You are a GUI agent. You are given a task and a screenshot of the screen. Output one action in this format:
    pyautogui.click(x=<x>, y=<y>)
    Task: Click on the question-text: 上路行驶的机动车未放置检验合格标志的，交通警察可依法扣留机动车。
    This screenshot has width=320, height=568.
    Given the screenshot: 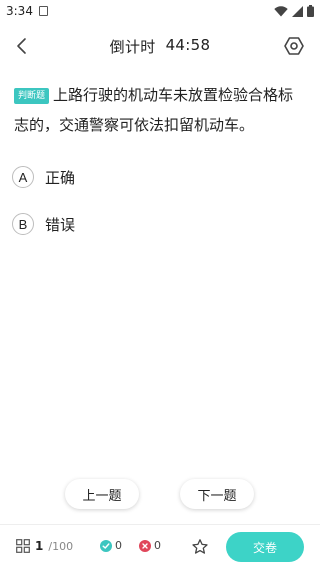 What is the action you would take?
    pyautogui.click(x=154, y=110)
    